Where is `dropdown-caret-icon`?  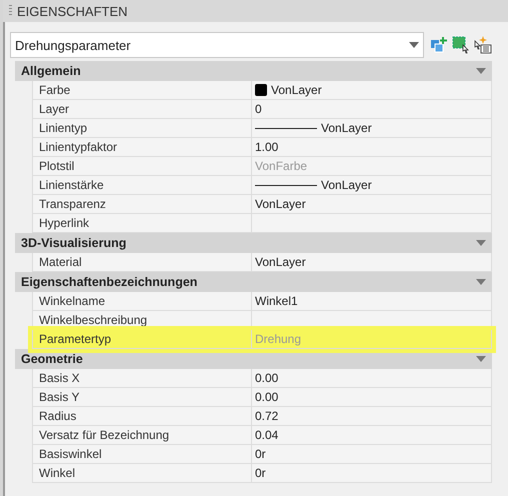
dropdown-caret-icon is located at coordinates (414, 45).